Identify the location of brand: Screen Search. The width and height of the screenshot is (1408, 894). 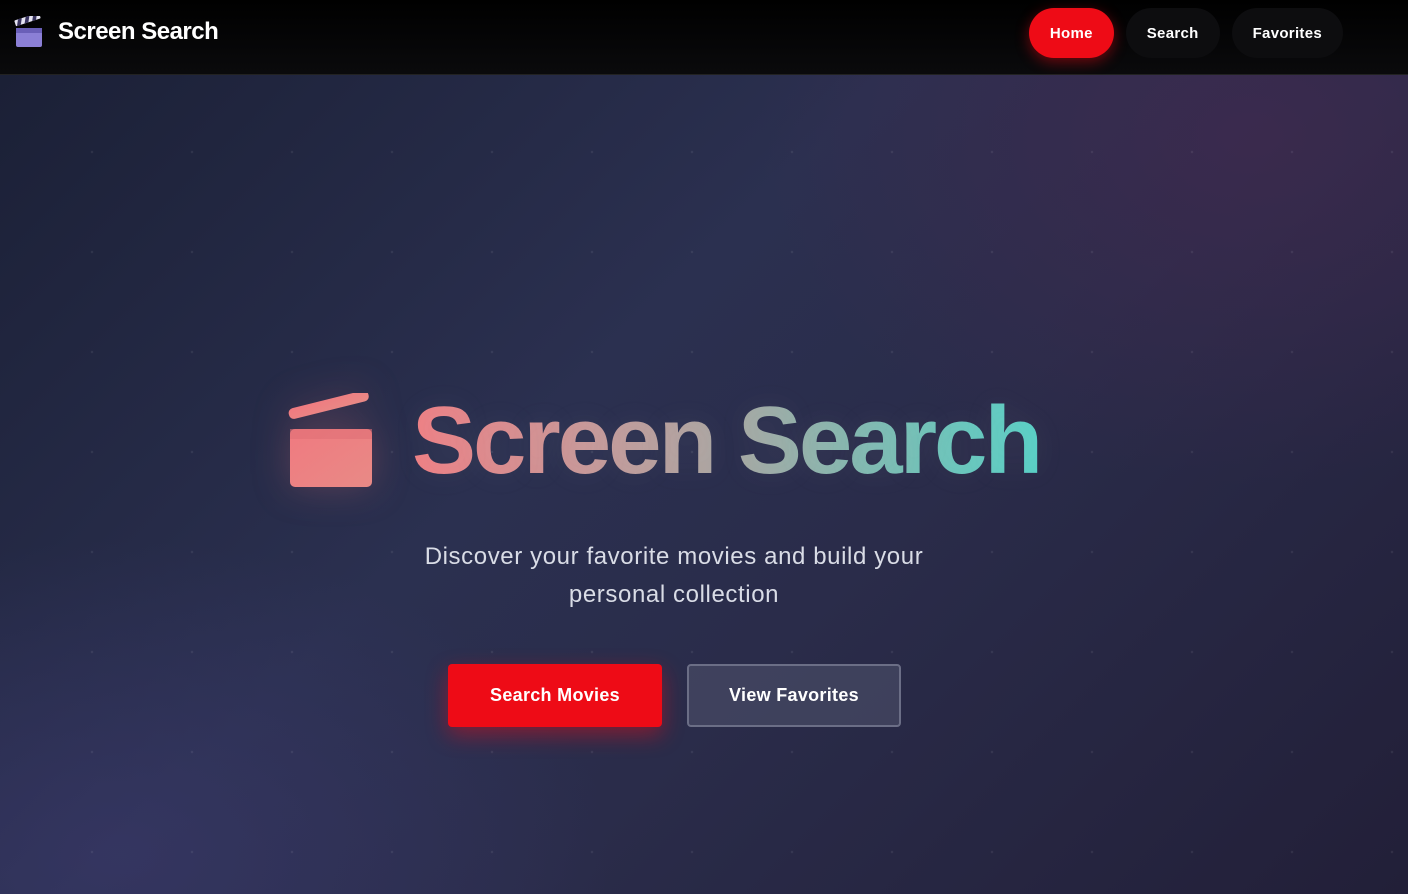
(116, 32).